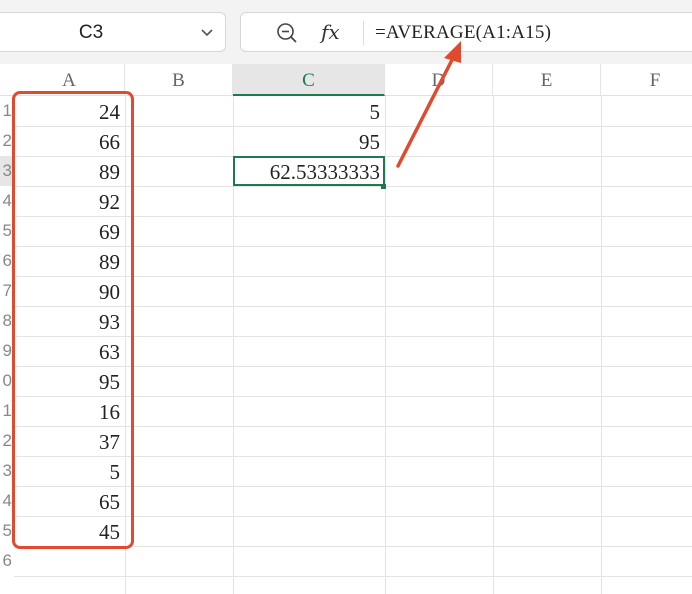 Image resolution: width=692 pixels, height=594 pixels. I want to click on formula-text: =AVERAGE(A1:A15), so click(463, 33).